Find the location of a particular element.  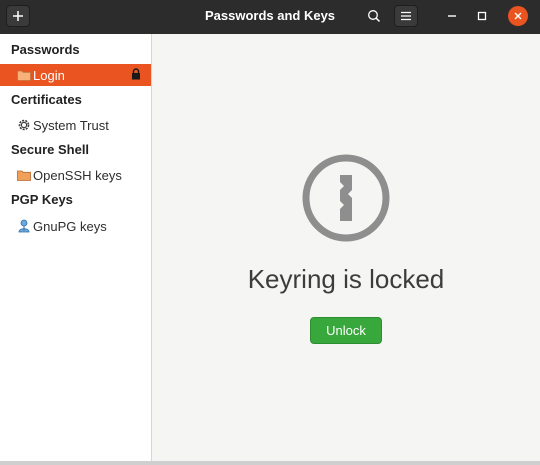

sidebar-item-system-trust: System Trust is located at coordinates (75, 125).